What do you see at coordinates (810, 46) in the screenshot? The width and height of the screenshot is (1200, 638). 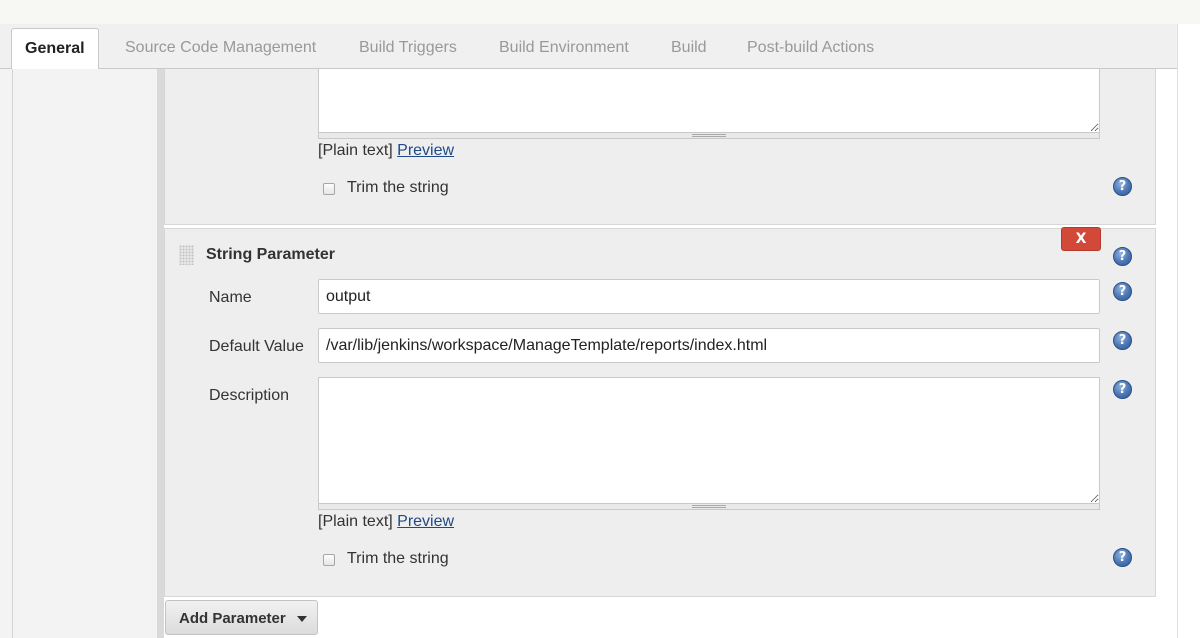 I see `tab-post-build-actions: Post-build Actions` at bounding box center [810, 46].